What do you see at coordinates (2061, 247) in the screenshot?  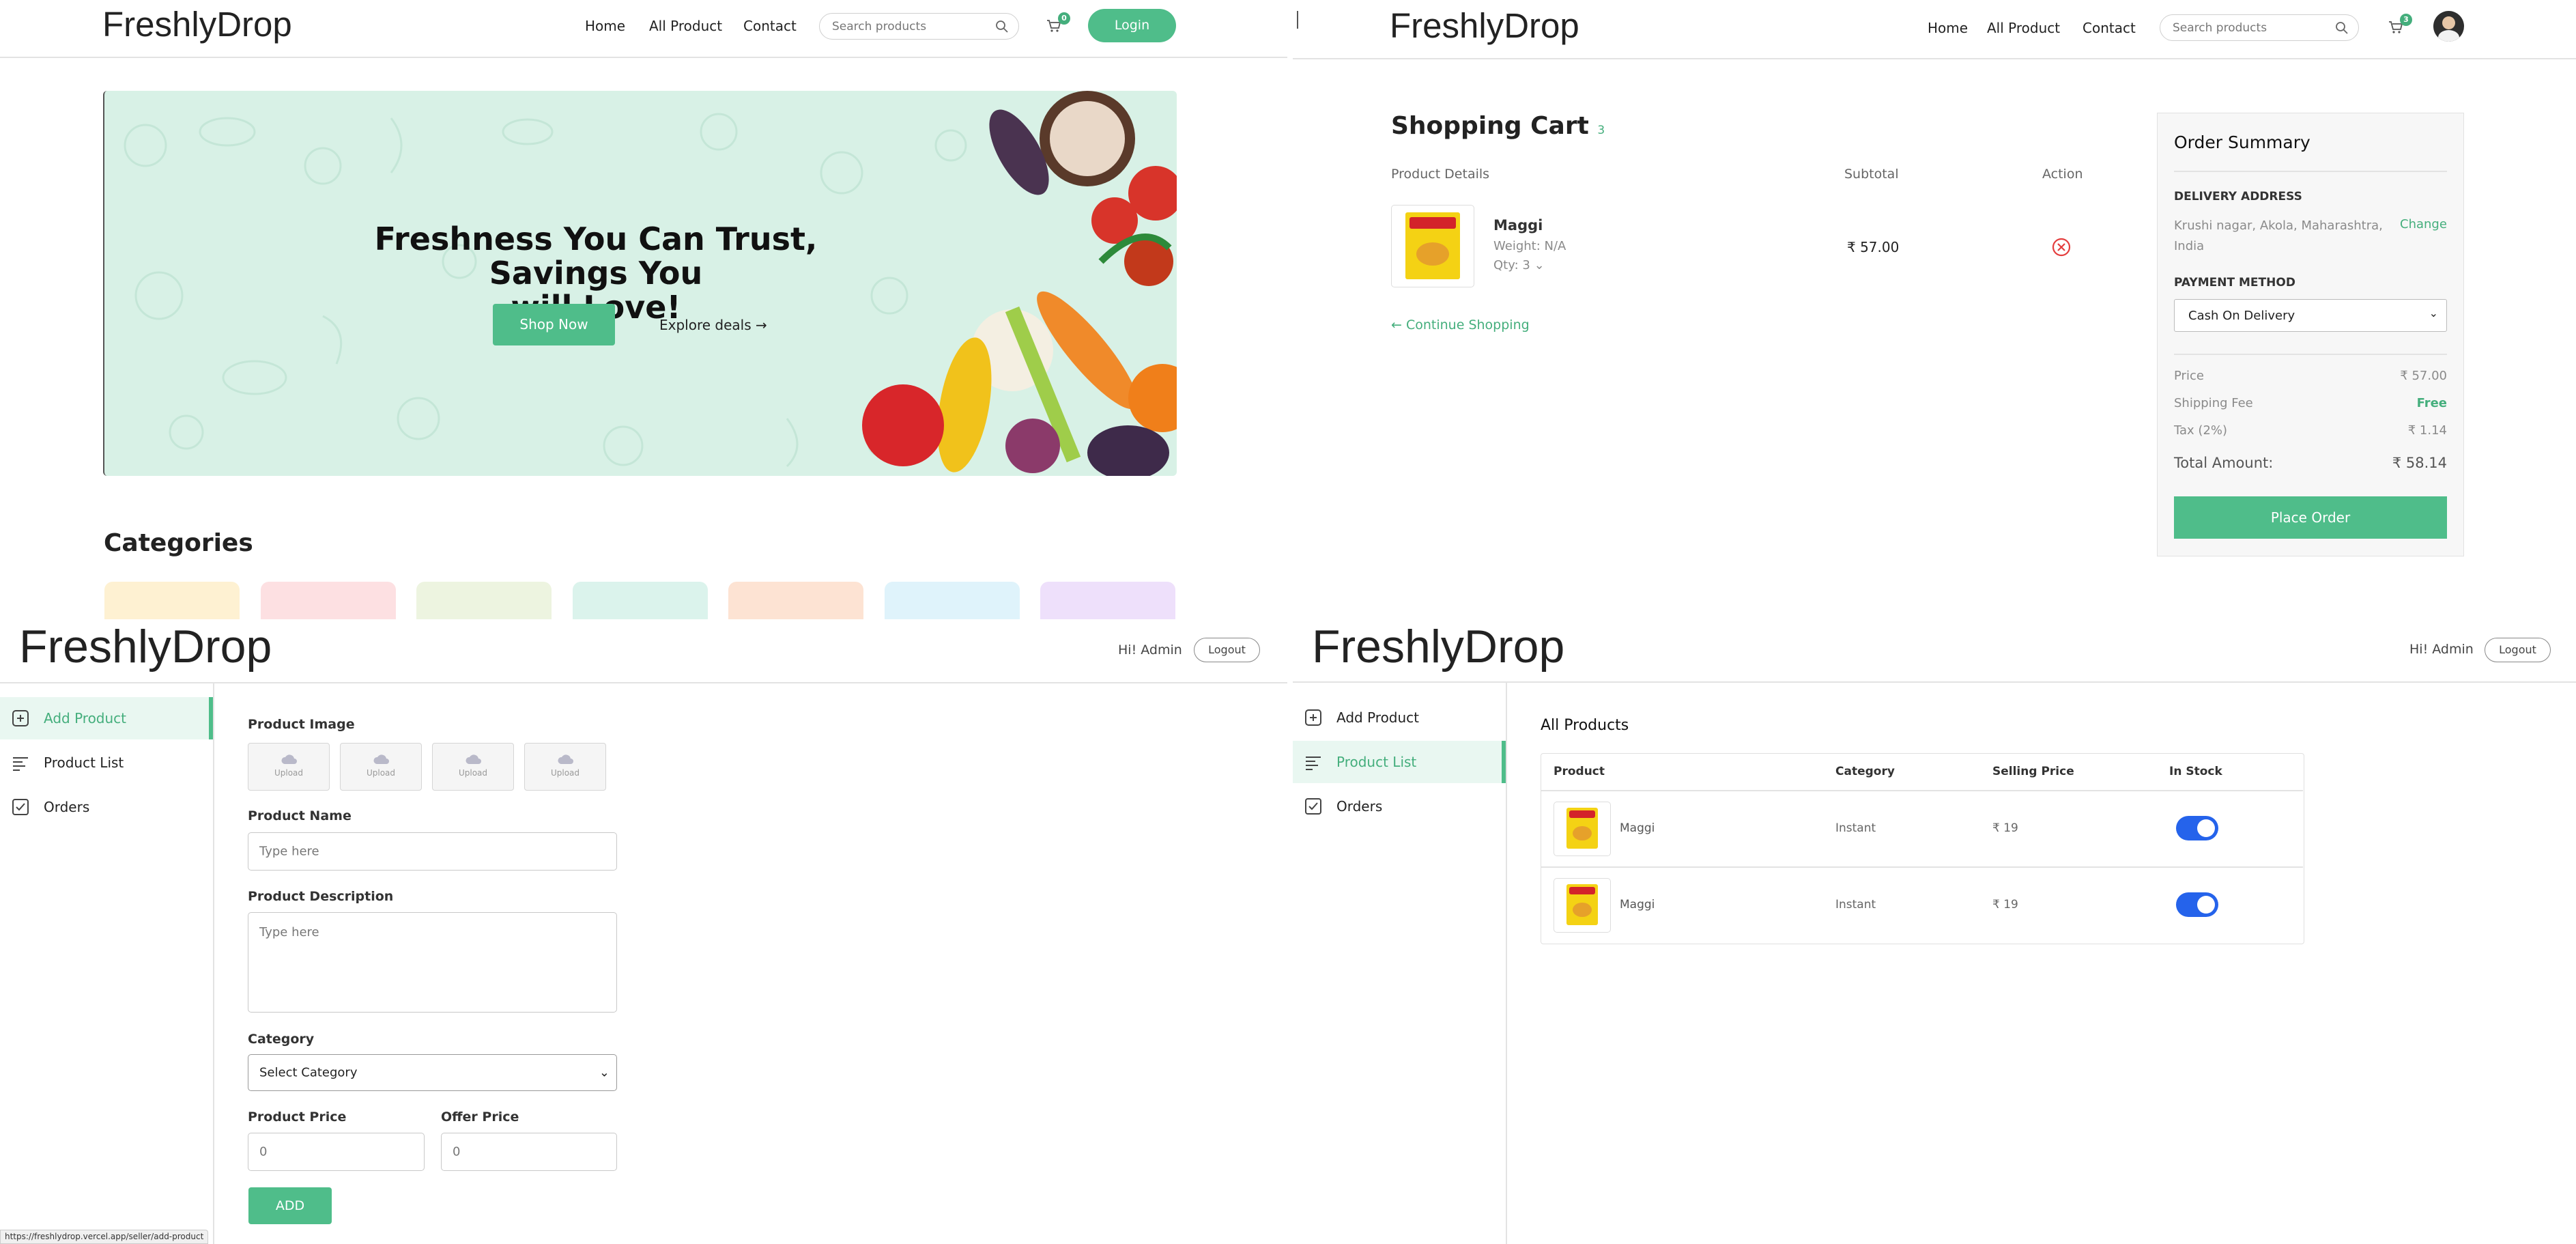 I see `remove-item-icon` at bounding box center [2061, 247].